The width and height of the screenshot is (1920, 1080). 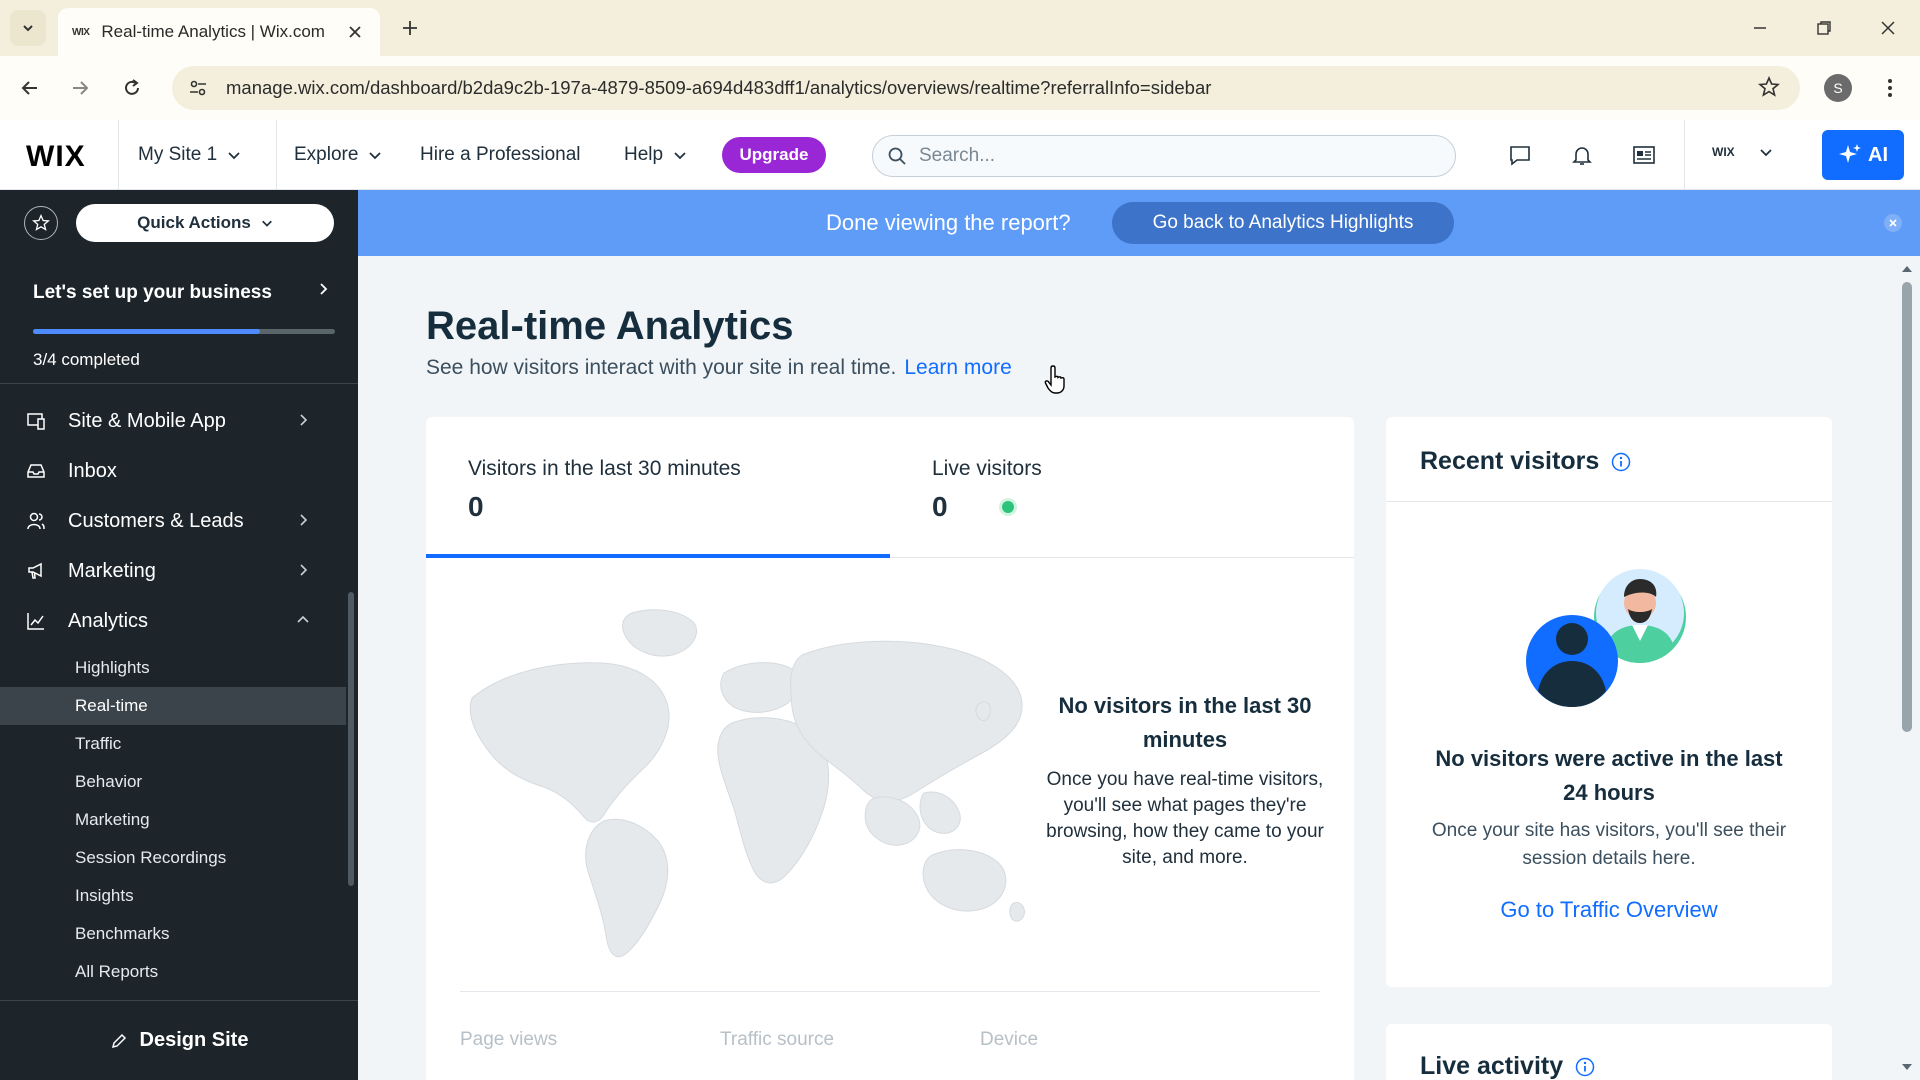 What do you see at coordinates (940, 506) in the screenshot?
I see `metric-value: 0` at bounding box center [940, 506].